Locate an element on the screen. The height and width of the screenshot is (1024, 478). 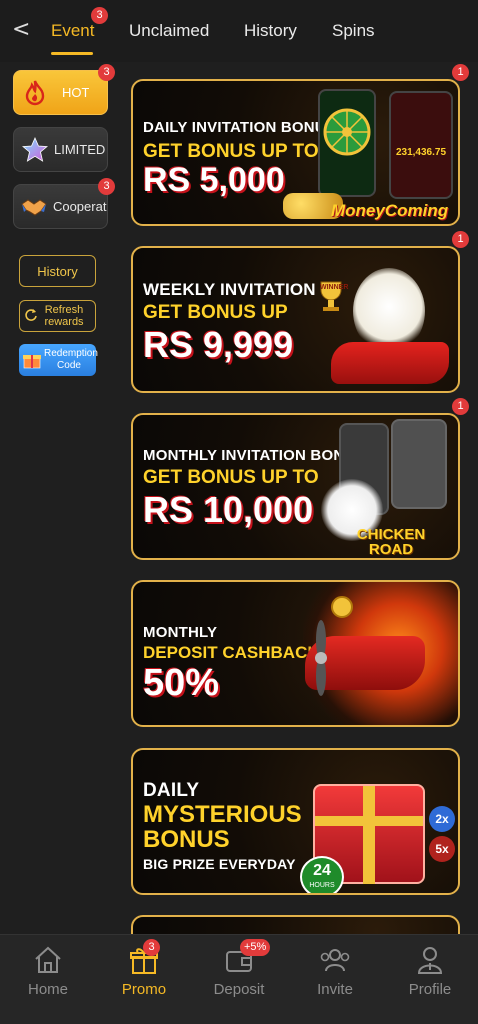
star-icon is located at coordinates (35, 150).